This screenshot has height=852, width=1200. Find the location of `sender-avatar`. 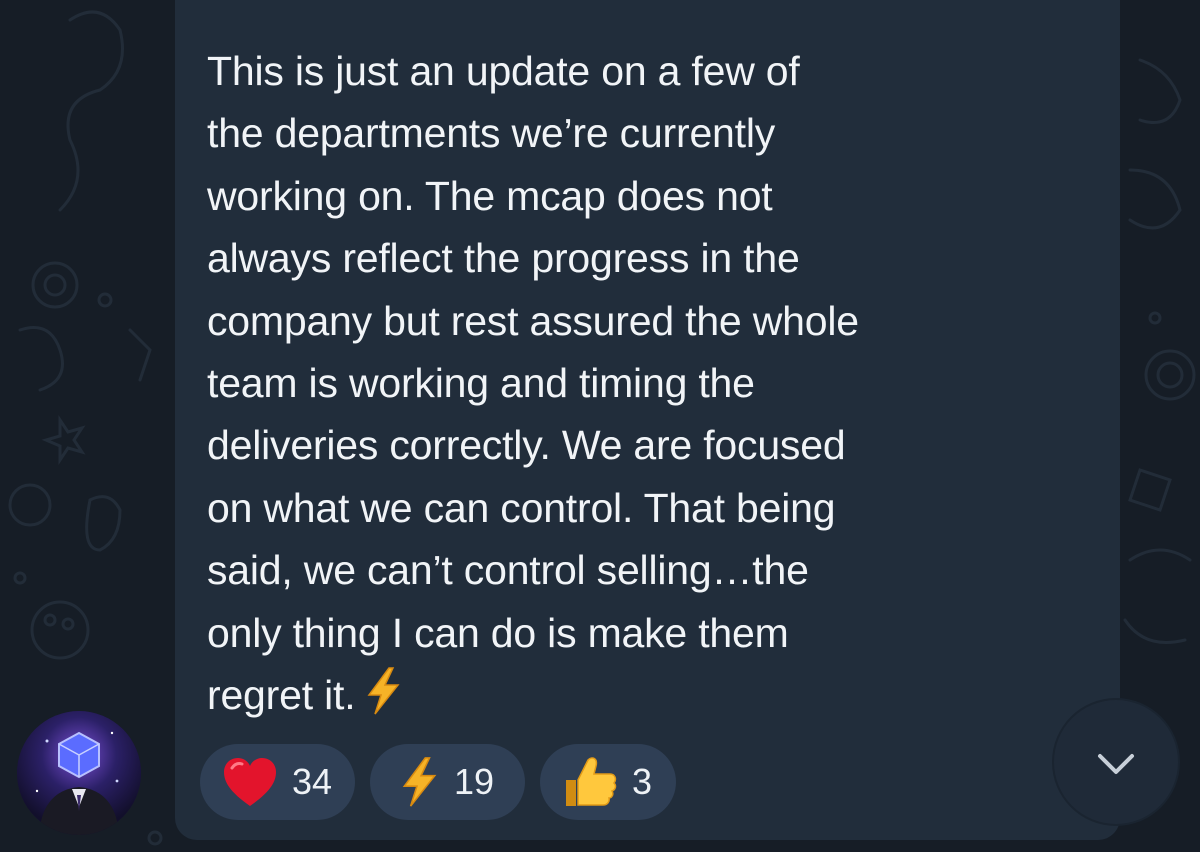

sender-avatar is located at coordinates (79, 773).